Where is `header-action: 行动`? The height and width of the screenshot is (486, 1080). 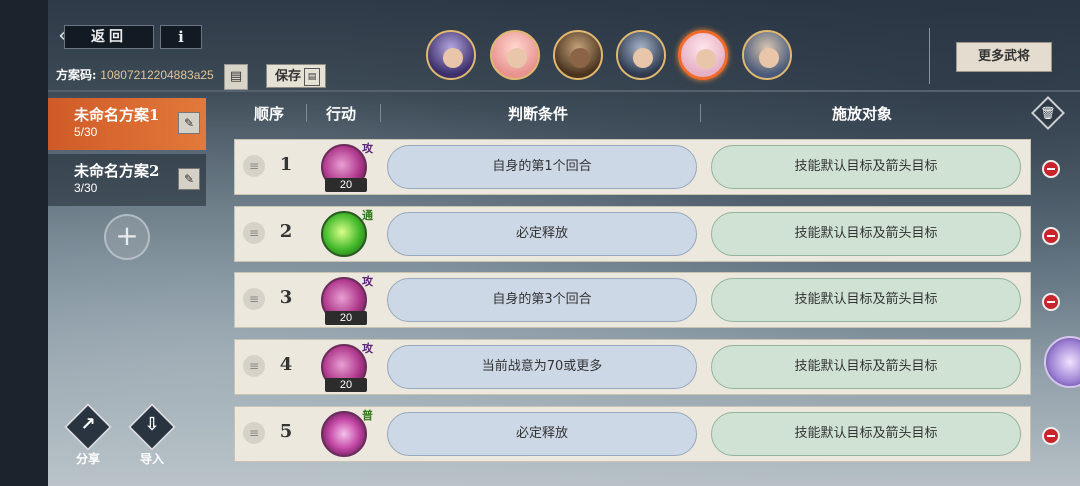 header-action: 行动 is located at coordinates (341, 114).